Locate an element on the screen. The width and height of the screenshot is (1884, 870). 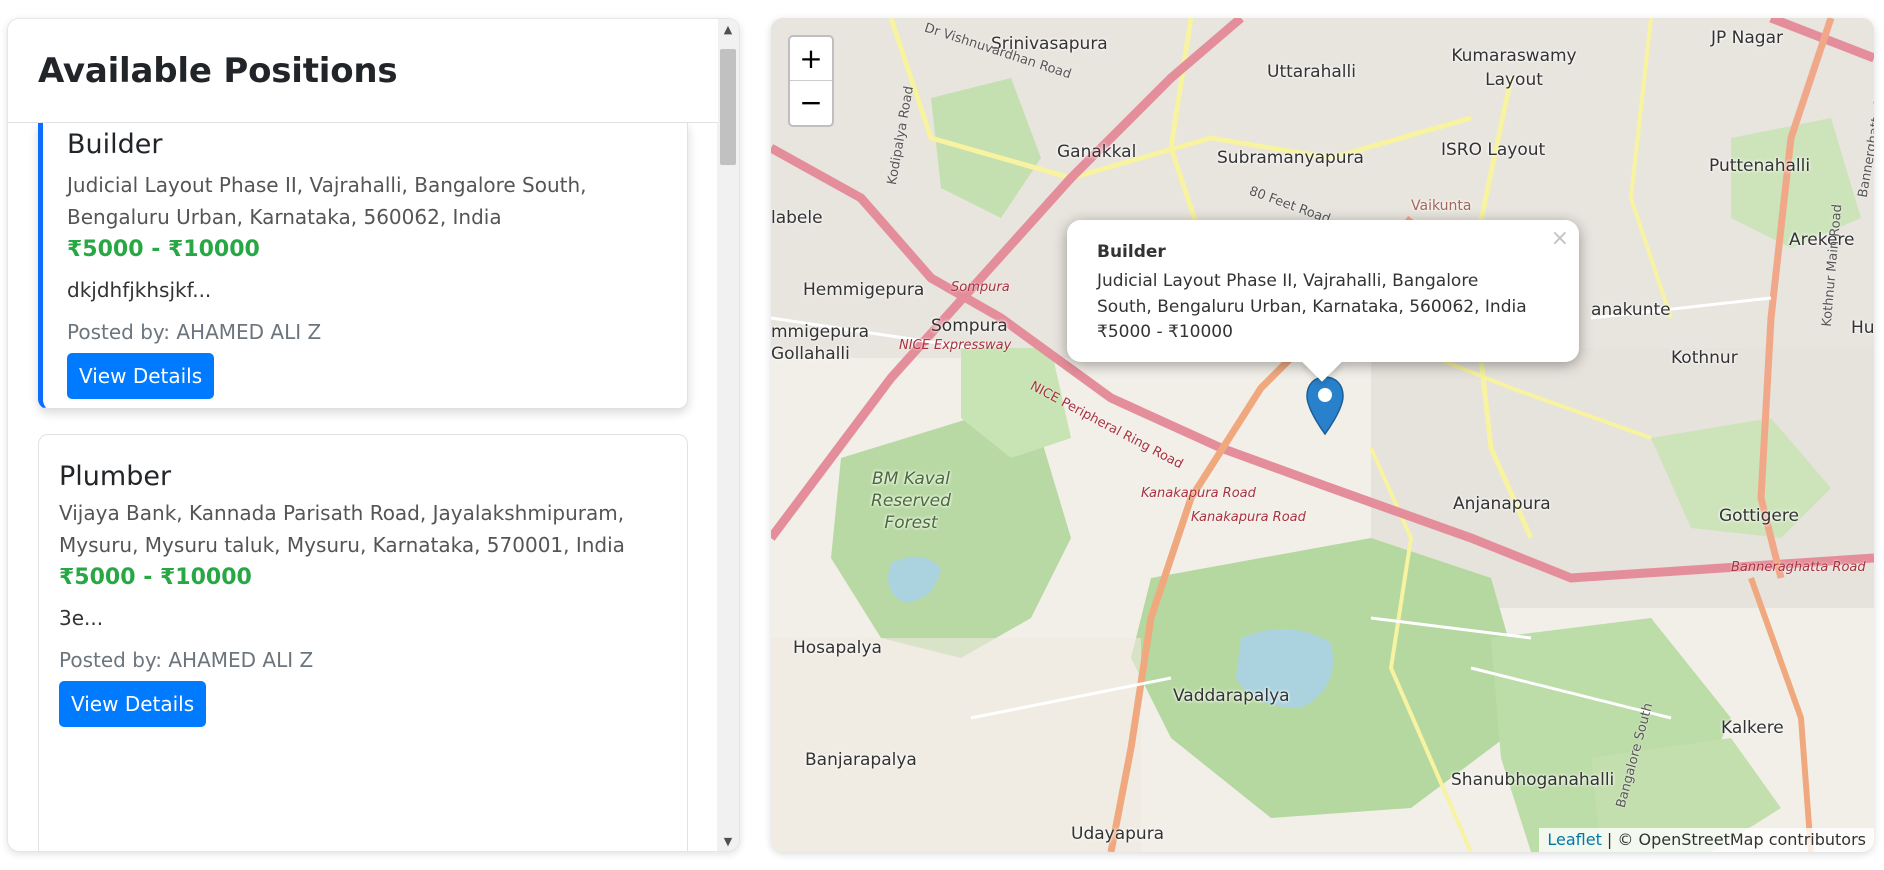
map-place-label: JP Nagar is located at coordinates (1747, 38).